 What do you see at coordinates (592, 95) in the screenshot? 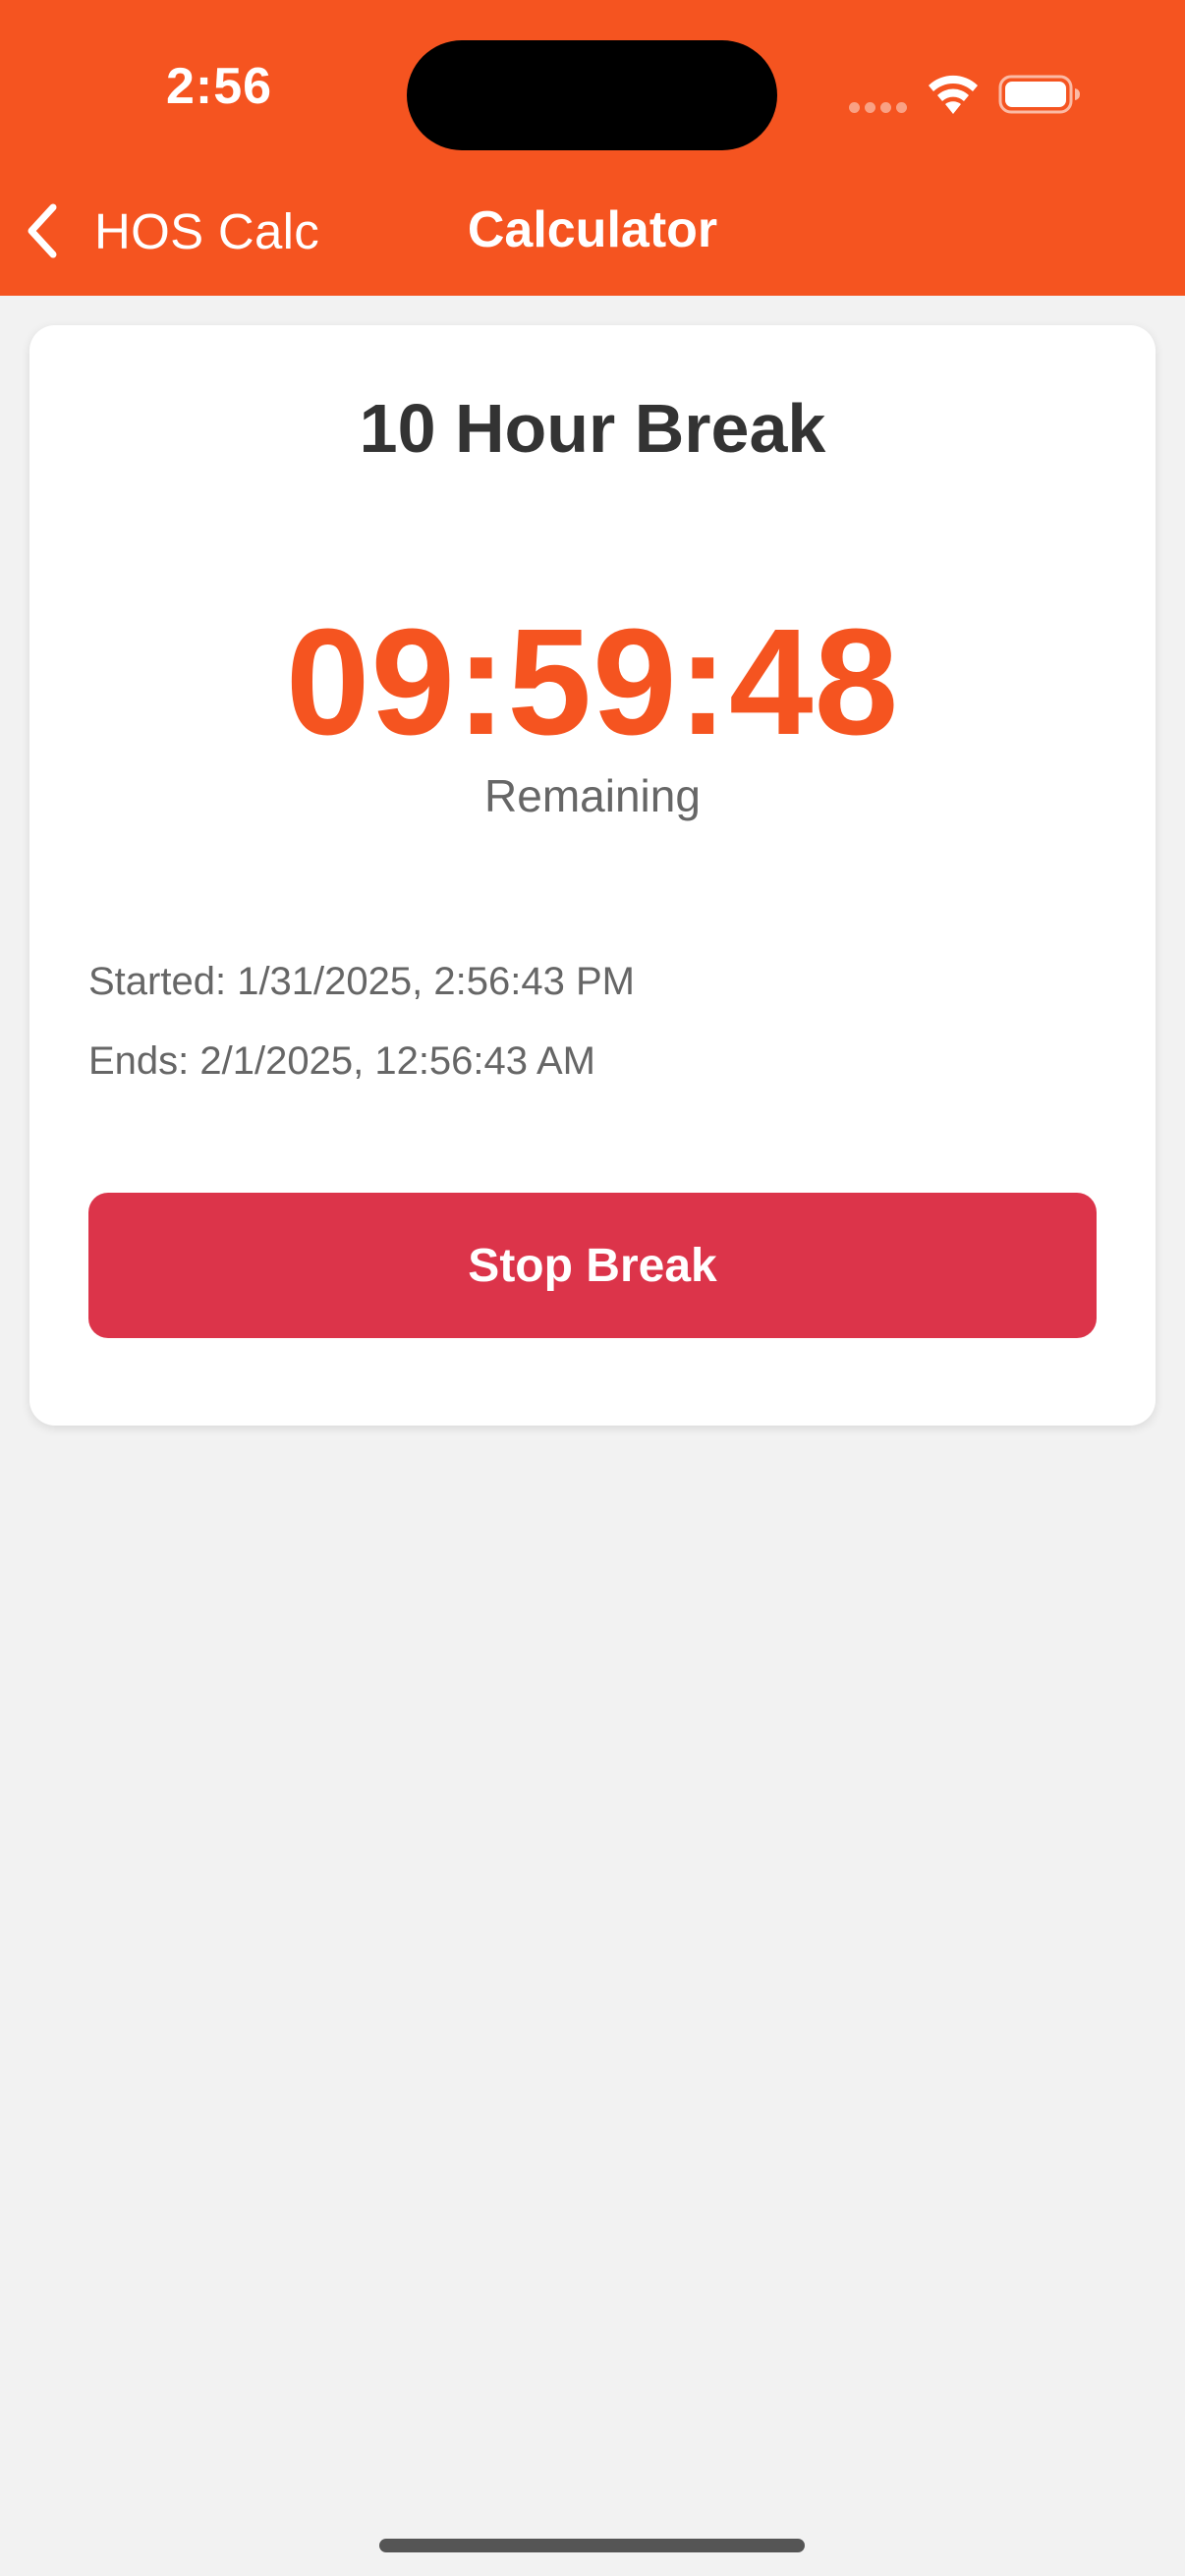
I see `dynamic-island` at bounding box center [592, 95].